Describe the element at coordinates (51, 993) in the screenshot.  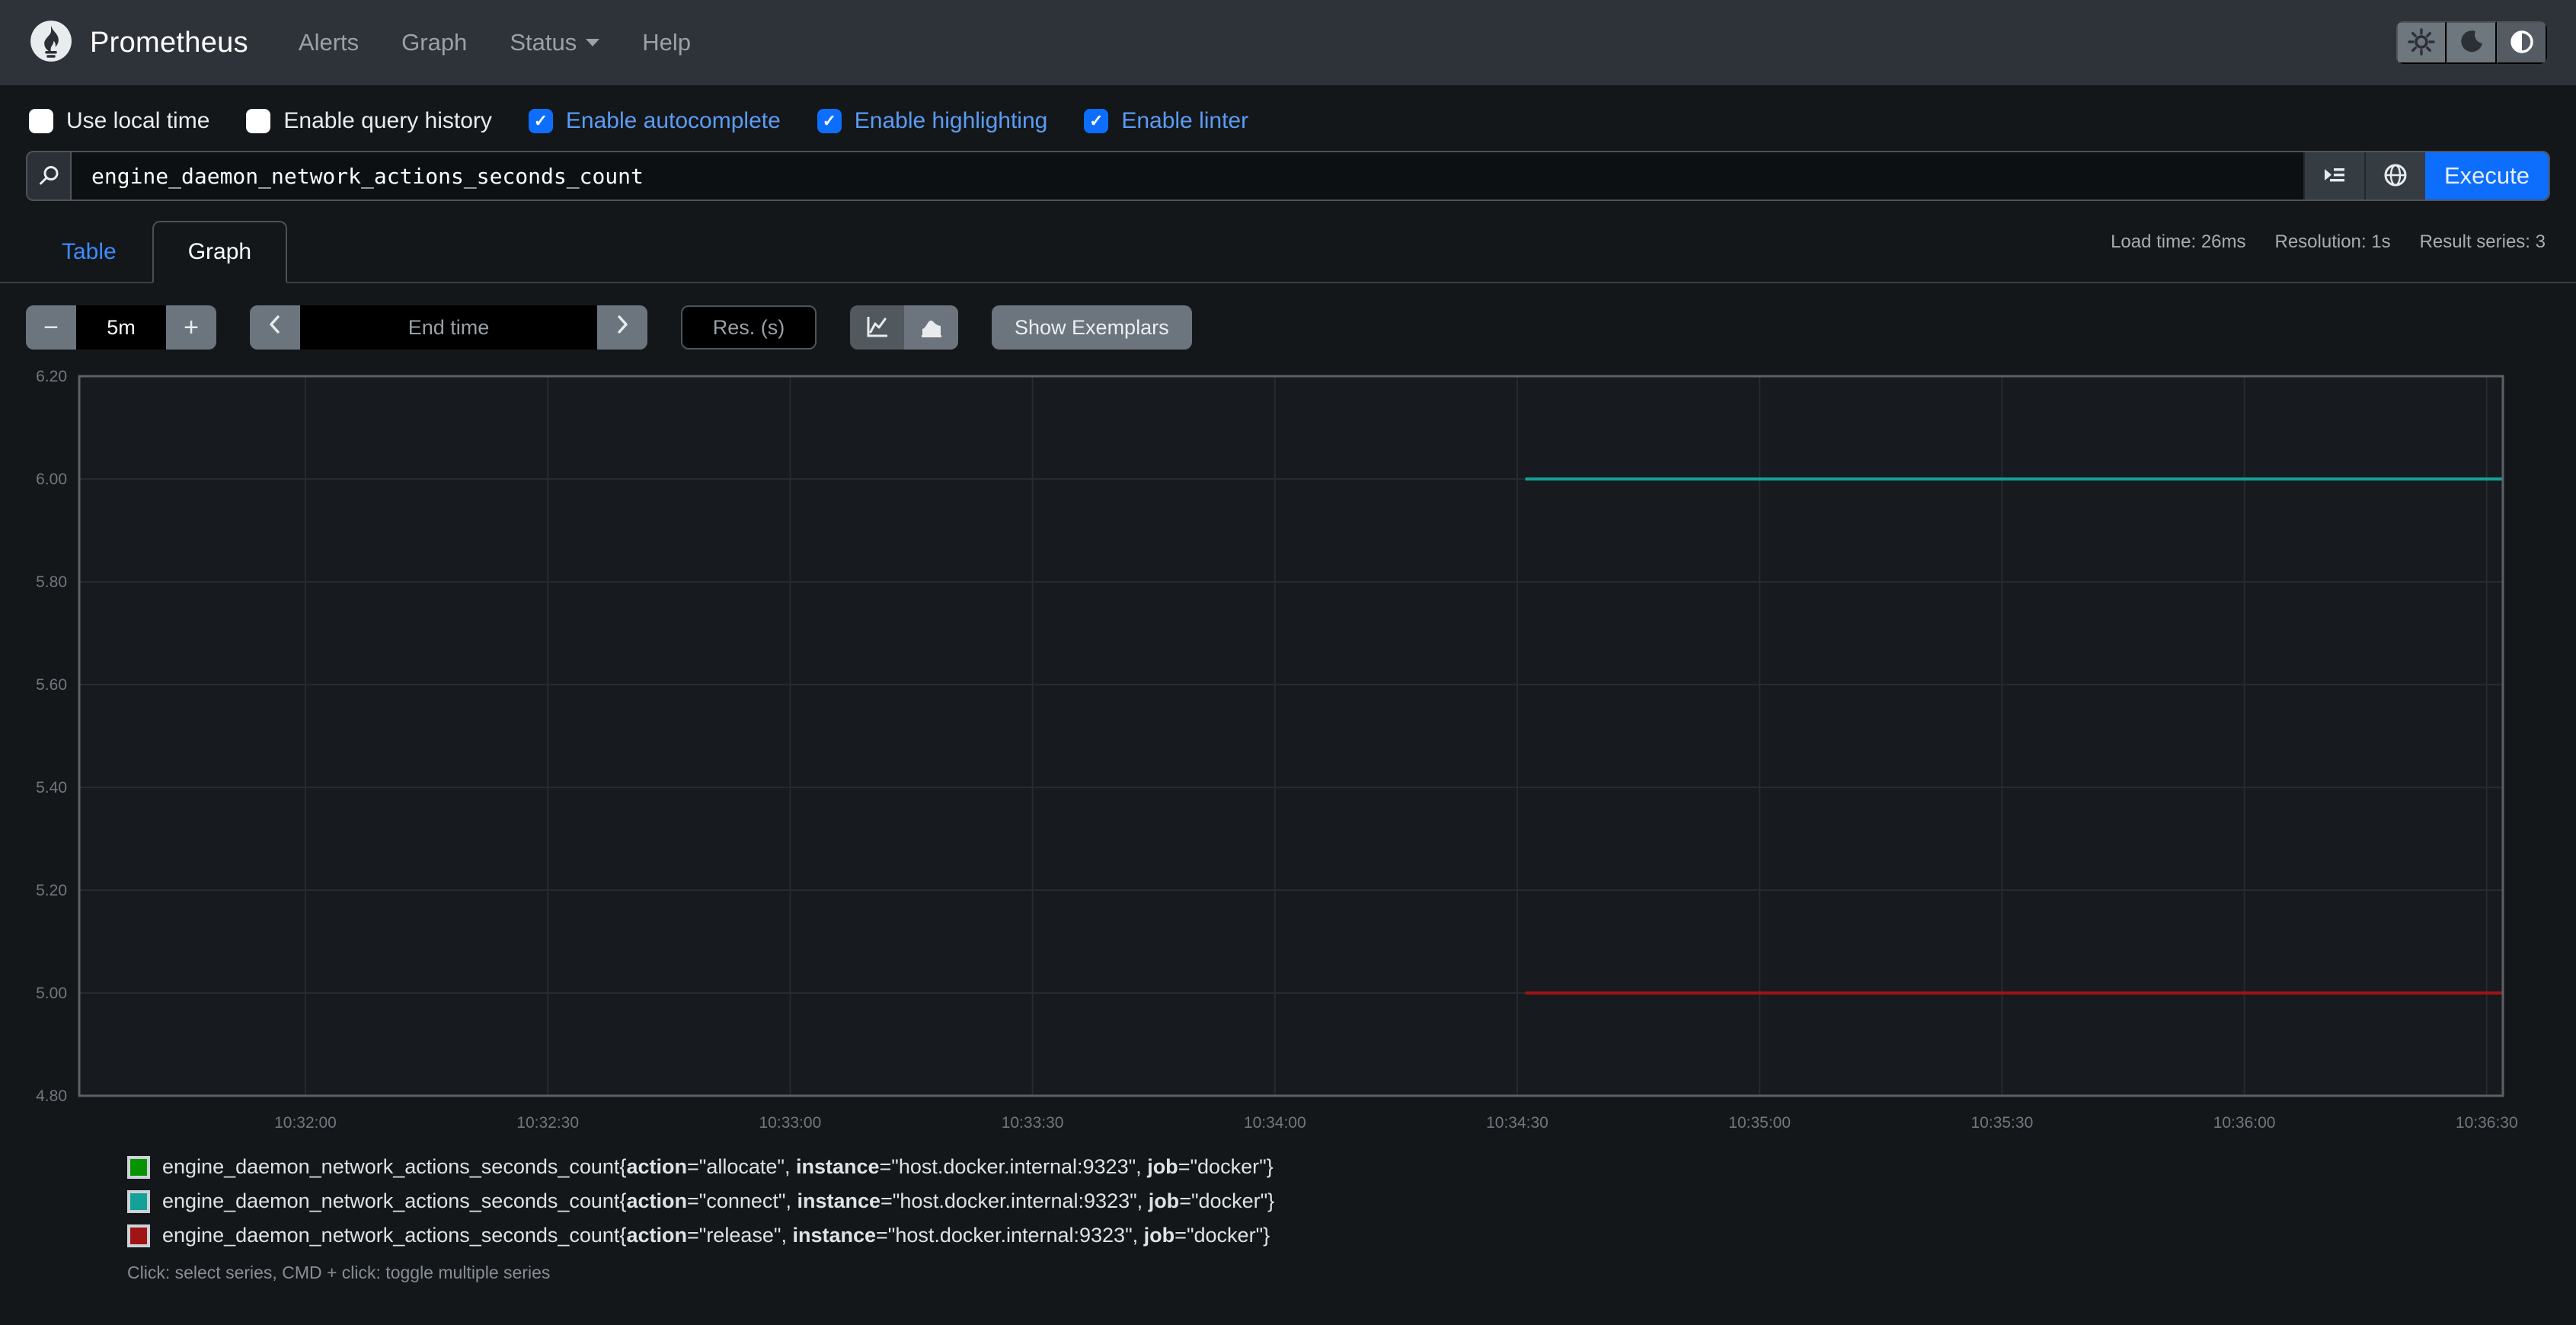
I see `y-tick-label: 5.00` at that location.